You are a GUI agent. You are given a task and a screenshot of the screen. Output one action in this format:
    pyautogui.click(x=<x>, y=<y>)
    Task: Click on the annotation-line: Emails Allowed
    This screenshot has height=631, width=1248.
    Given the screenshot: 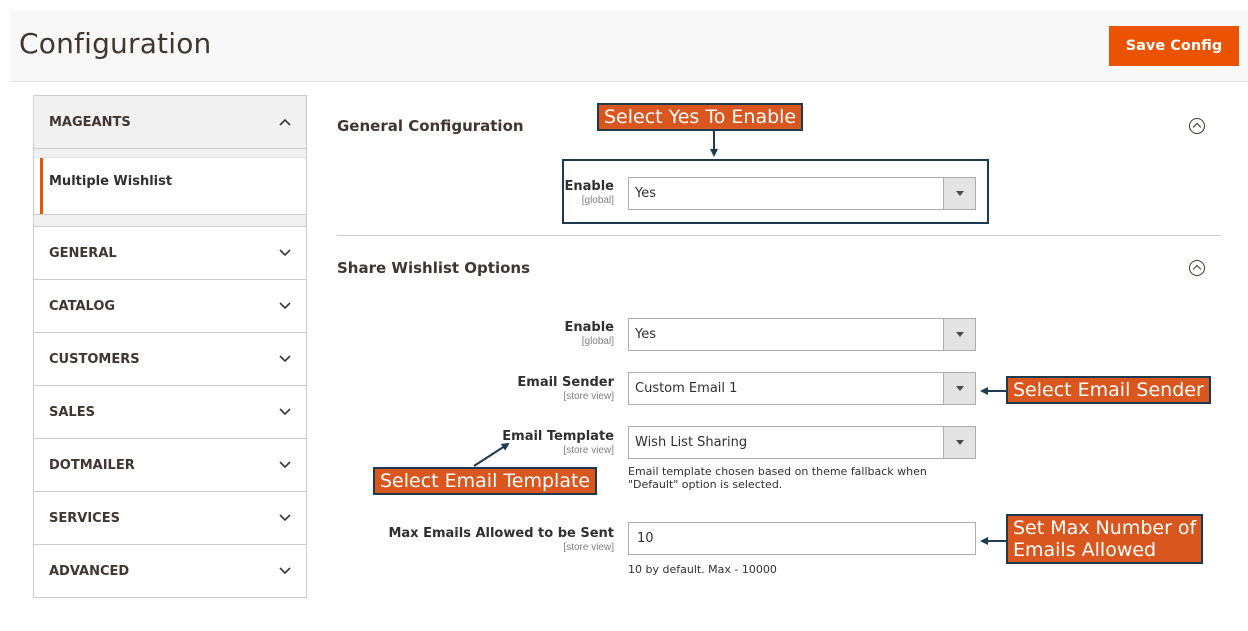 What is the action you would take?
    pyautogui.click(x=1085, y=550)
    